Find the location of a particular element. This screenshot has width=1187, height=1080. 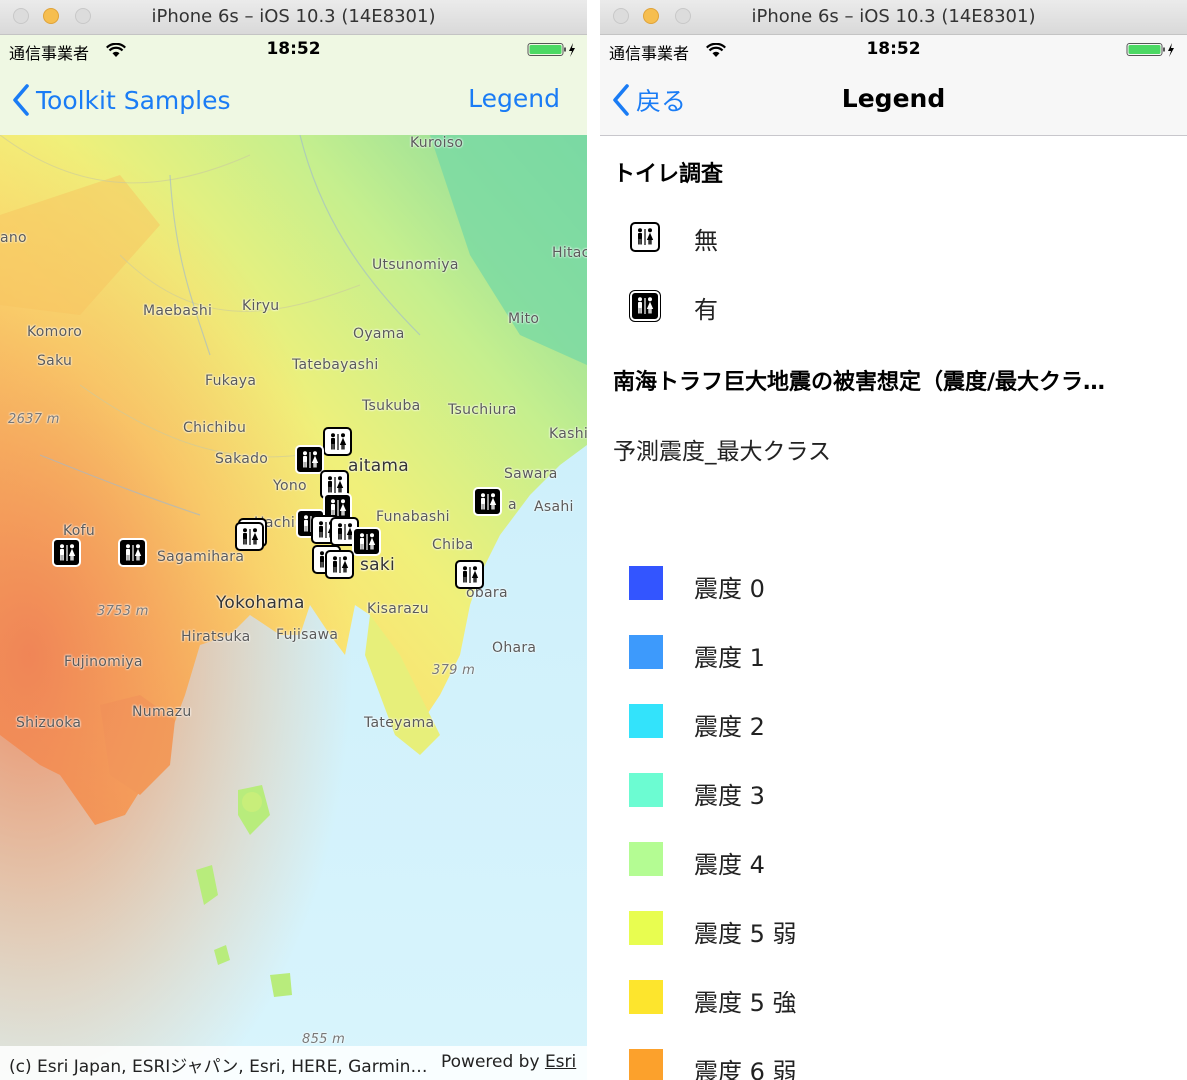

map-place-label: Sagamihara is located at coordinates (201, 557).